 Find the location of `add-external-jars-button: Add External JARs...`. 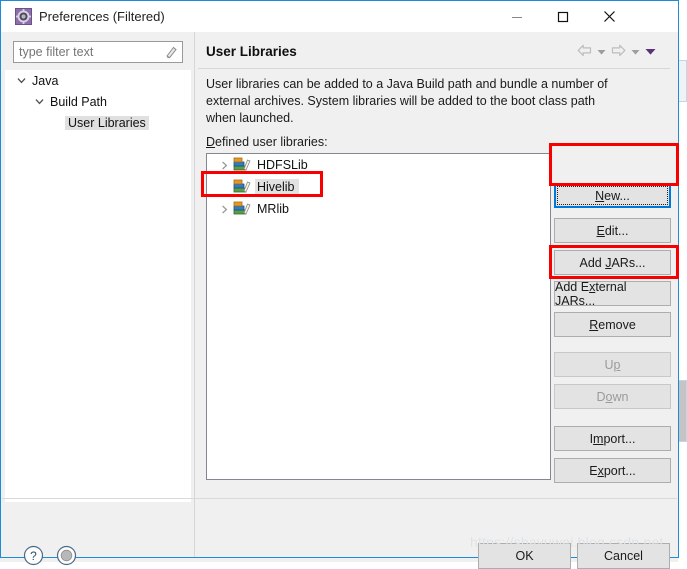

add-external-jars-button: Add External JARs... is located at coordinates (612, 293).